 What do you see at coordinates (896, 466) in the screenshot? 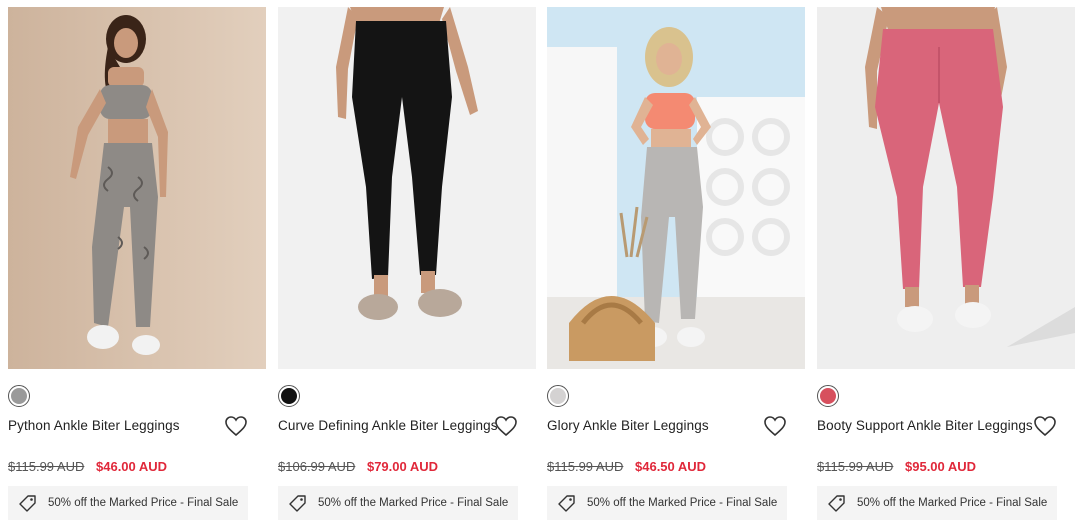
I see `price-row: $115.99 AUD $95.00 AUD` at bounding box center [896, 466].